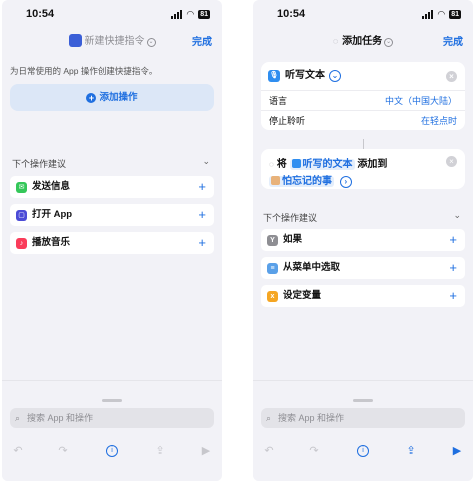 Image resolution: width=474 pixels, height=481 pixels. I want to click on add-to-reminder-card: ◌ 将 听写的文本 添加到 怕忘记的事 › ×, so click(363, 169).